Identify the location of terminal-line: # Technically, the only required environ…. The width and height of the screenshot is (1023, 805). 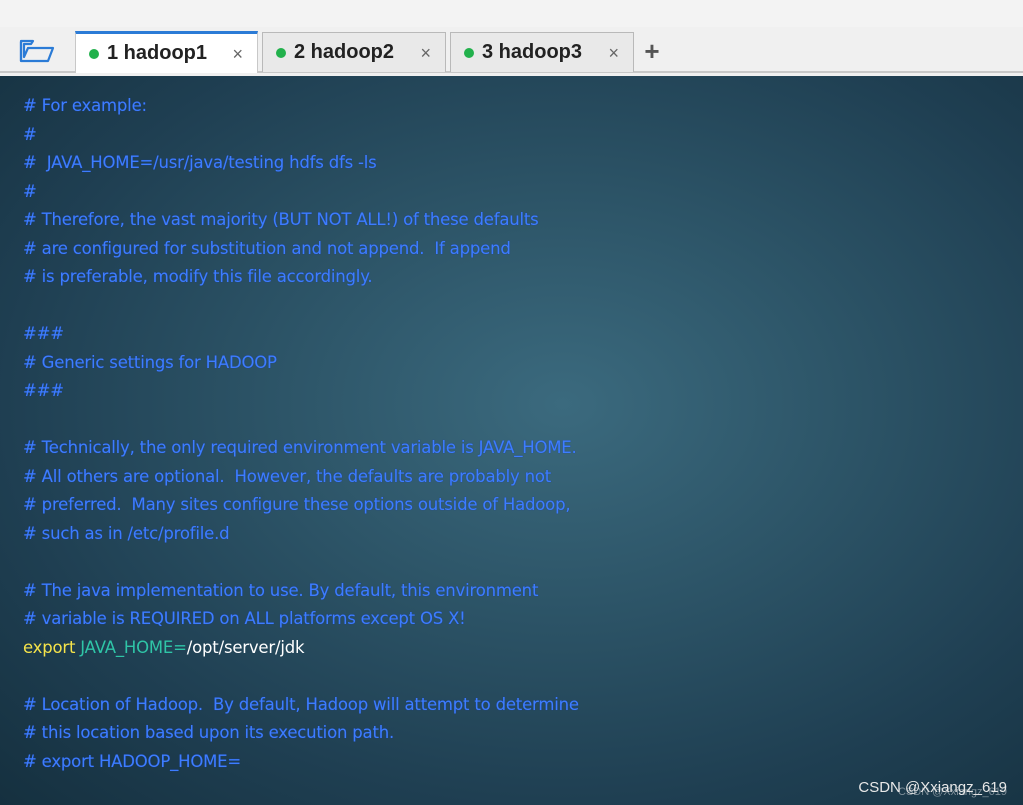
(300, 447).